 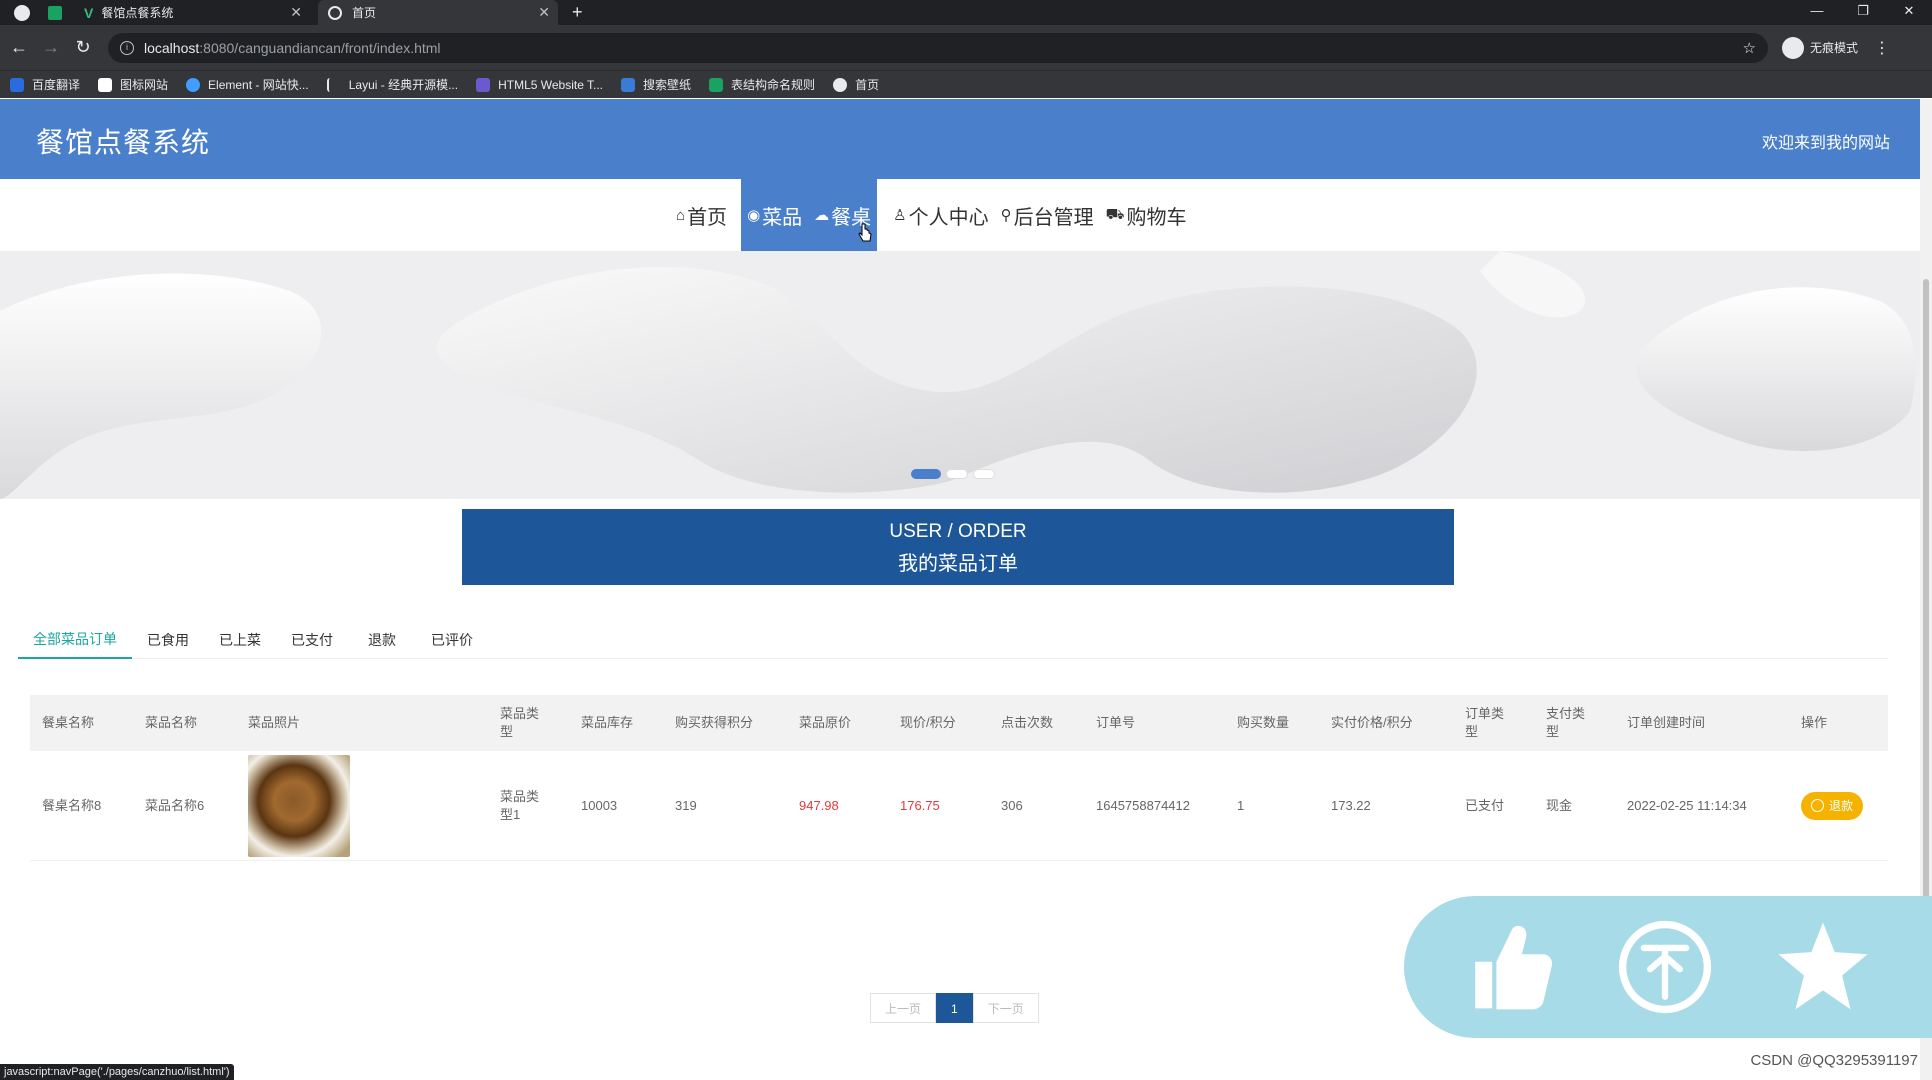 I want to click on column-header: 购买数量, so click(x=1263, y=722).